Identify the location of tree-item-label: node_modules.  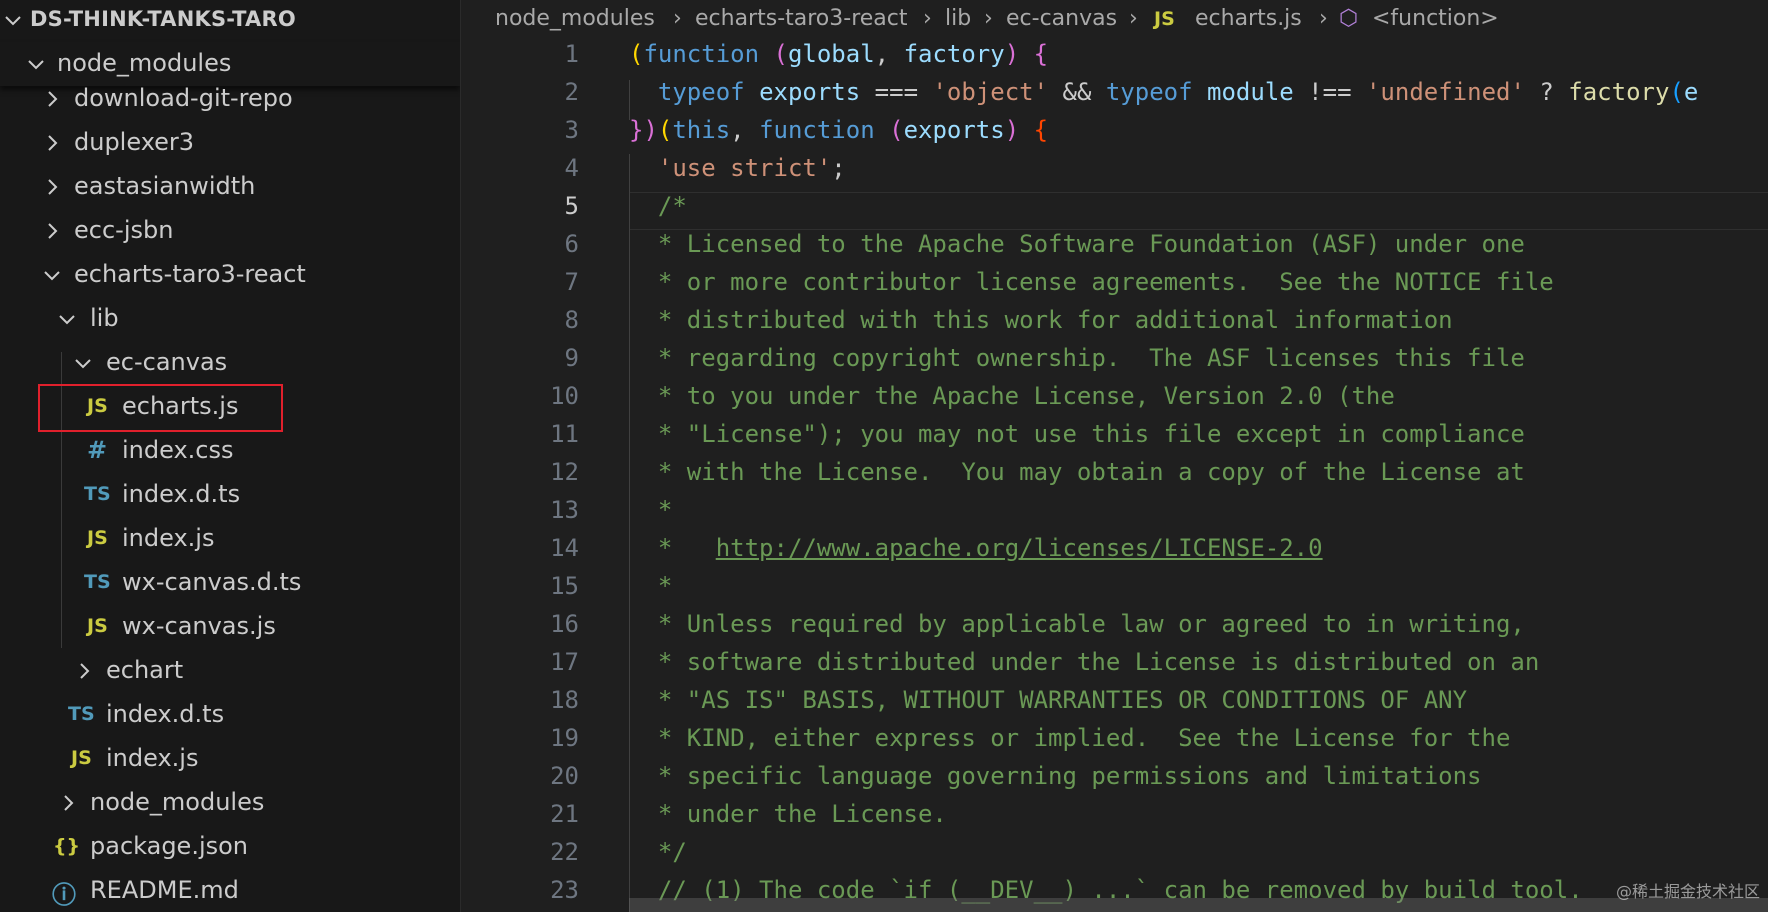
(177, 802).